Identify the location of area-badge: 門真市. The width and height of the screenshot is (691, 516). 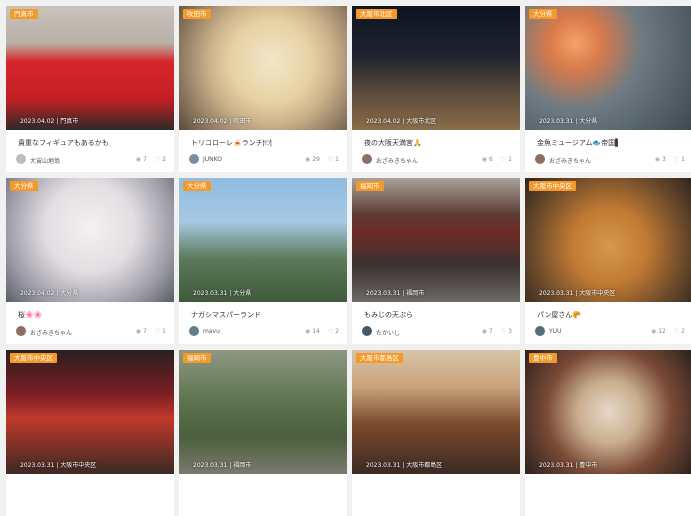
(24, 14).